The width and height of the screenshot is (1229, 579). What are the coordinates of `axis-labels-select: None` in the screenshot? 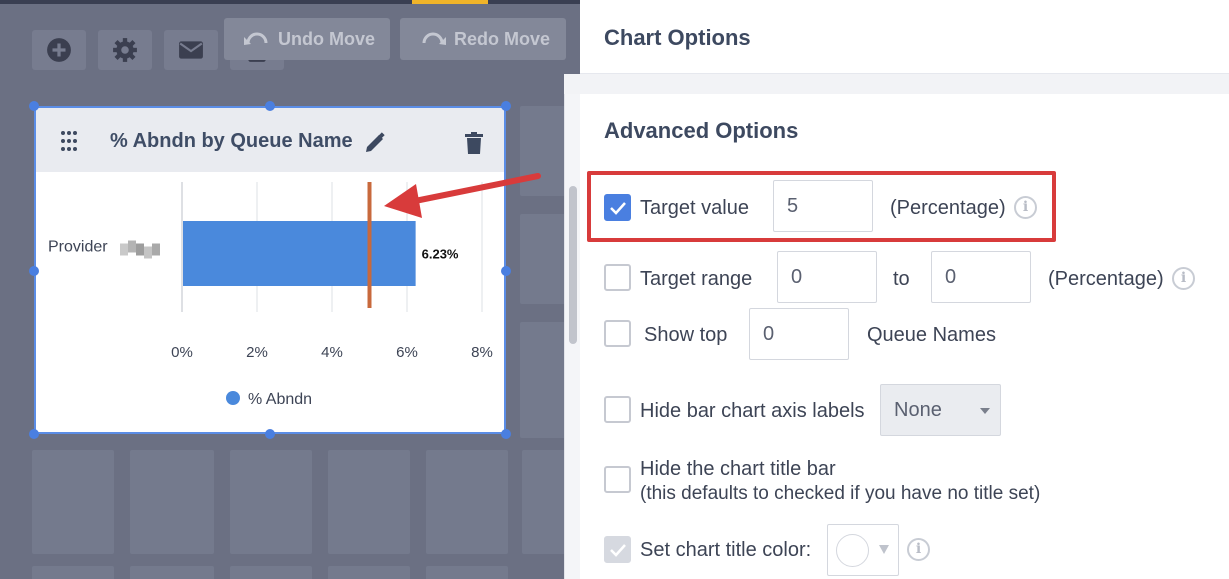 It's located at (940, 410).